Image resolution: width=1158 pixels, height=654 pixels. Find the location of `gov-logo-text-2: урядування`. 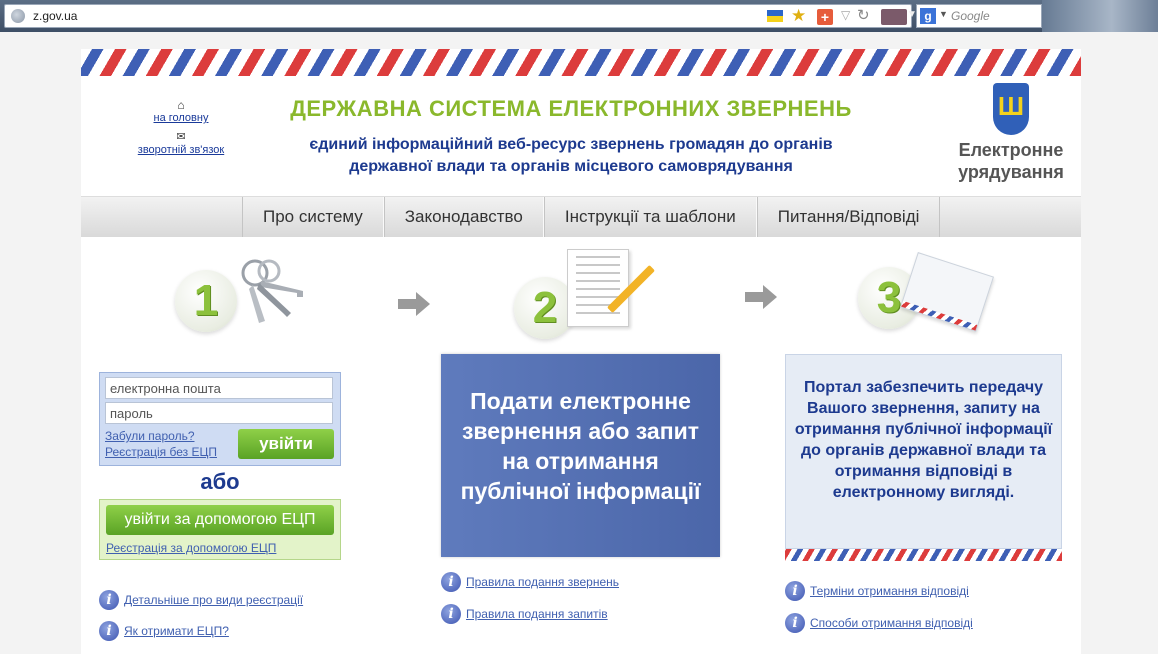

gov-logo-text-2: урядування is located at coordinates (1011, 172).